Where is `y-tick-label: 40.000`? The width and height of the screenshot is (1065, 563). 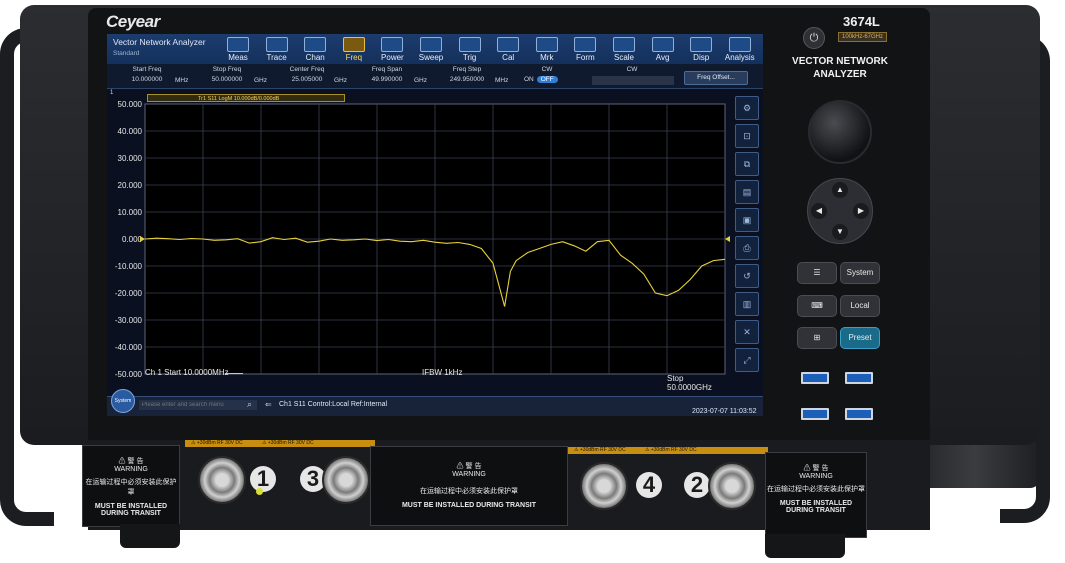 y-tick-label: 40.000 is located at coordinates (130, 131).